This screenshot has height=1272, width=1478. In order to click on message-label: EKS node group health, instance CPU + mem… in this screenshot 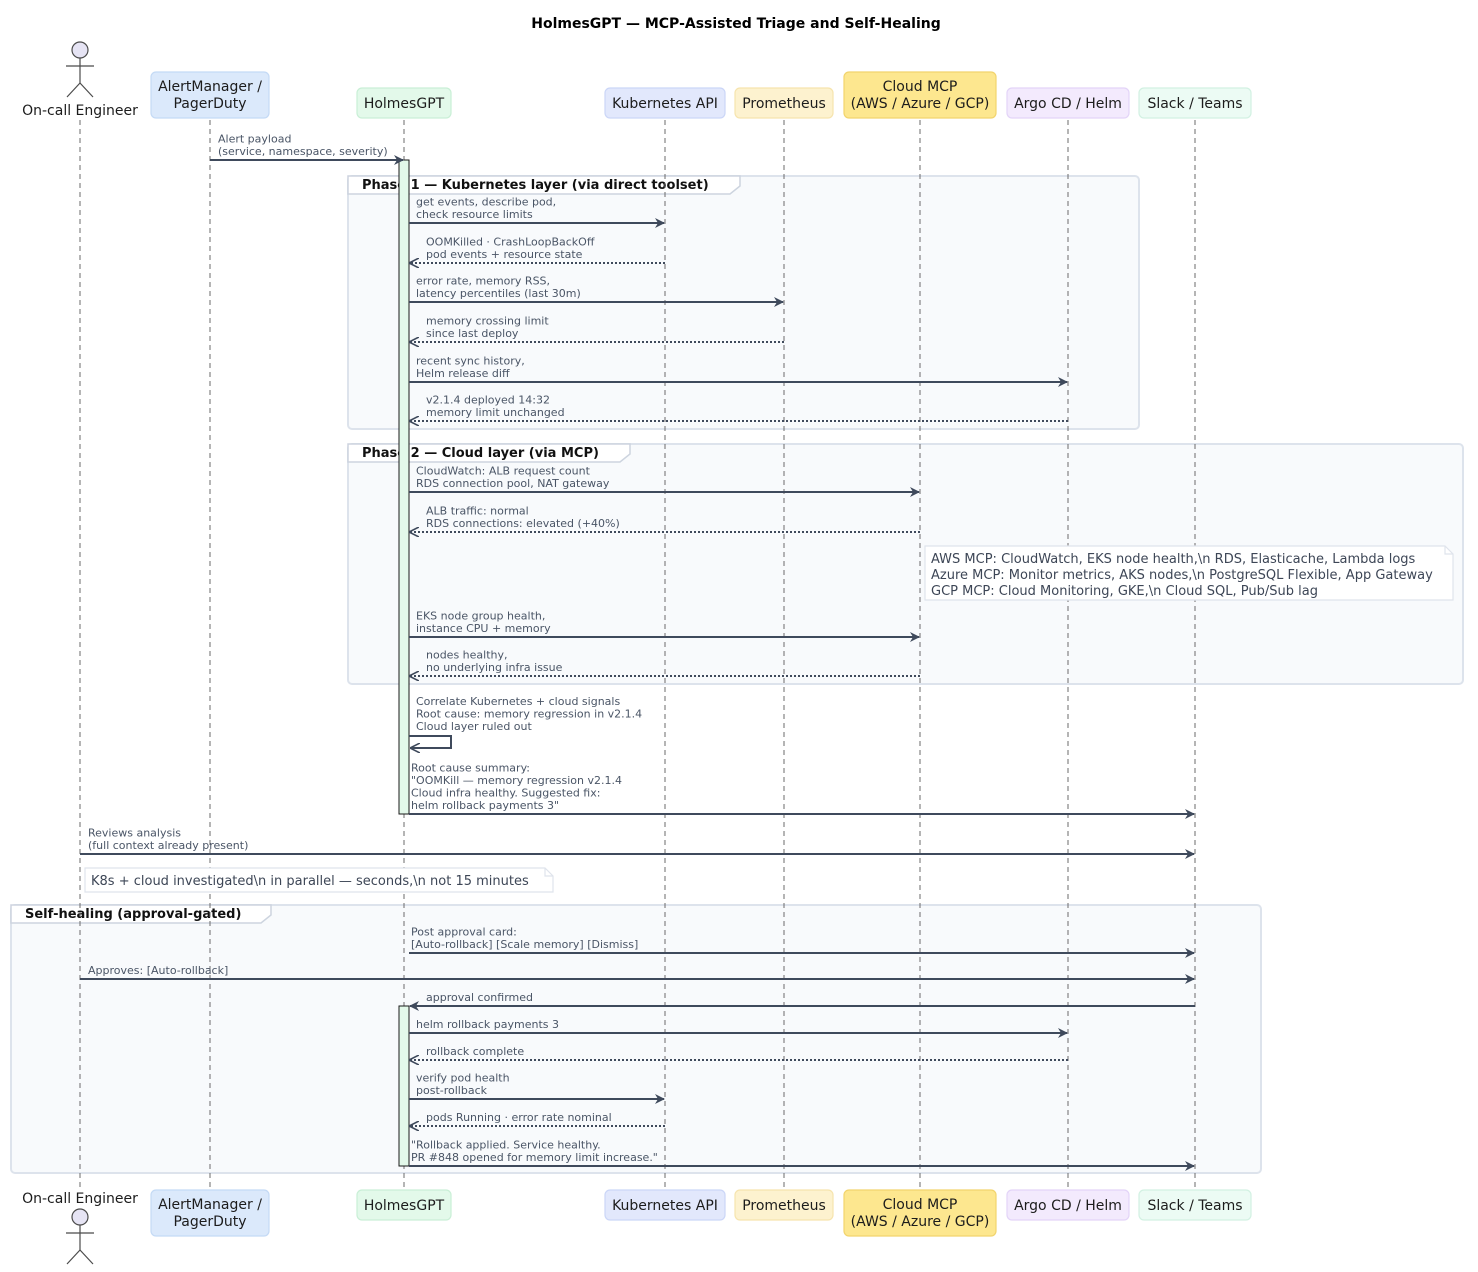, I will do `click(483, 623)`.